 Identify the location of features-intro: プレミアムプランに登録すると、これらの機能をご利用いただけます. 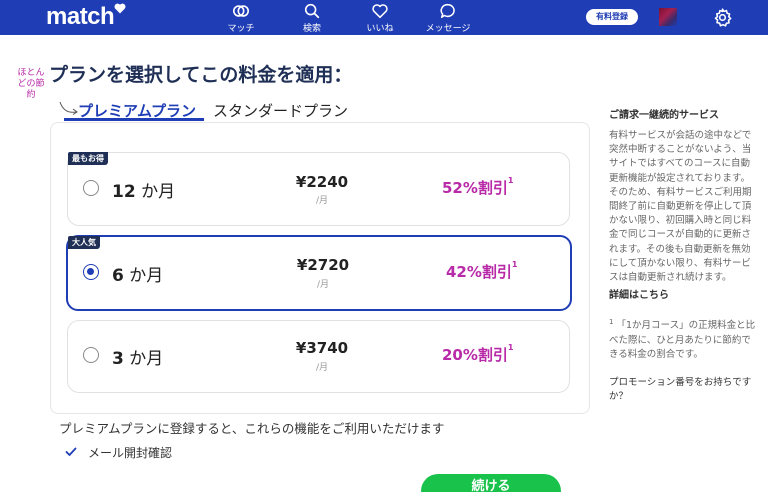
(252, 428).